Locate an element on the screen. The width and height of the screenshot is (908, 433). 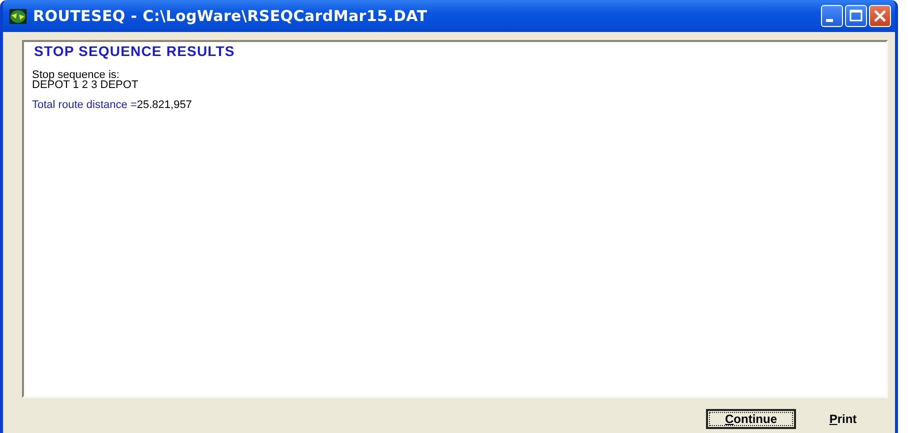
sequence-label: Stop sequence is: is located at coordinates (76, 75).